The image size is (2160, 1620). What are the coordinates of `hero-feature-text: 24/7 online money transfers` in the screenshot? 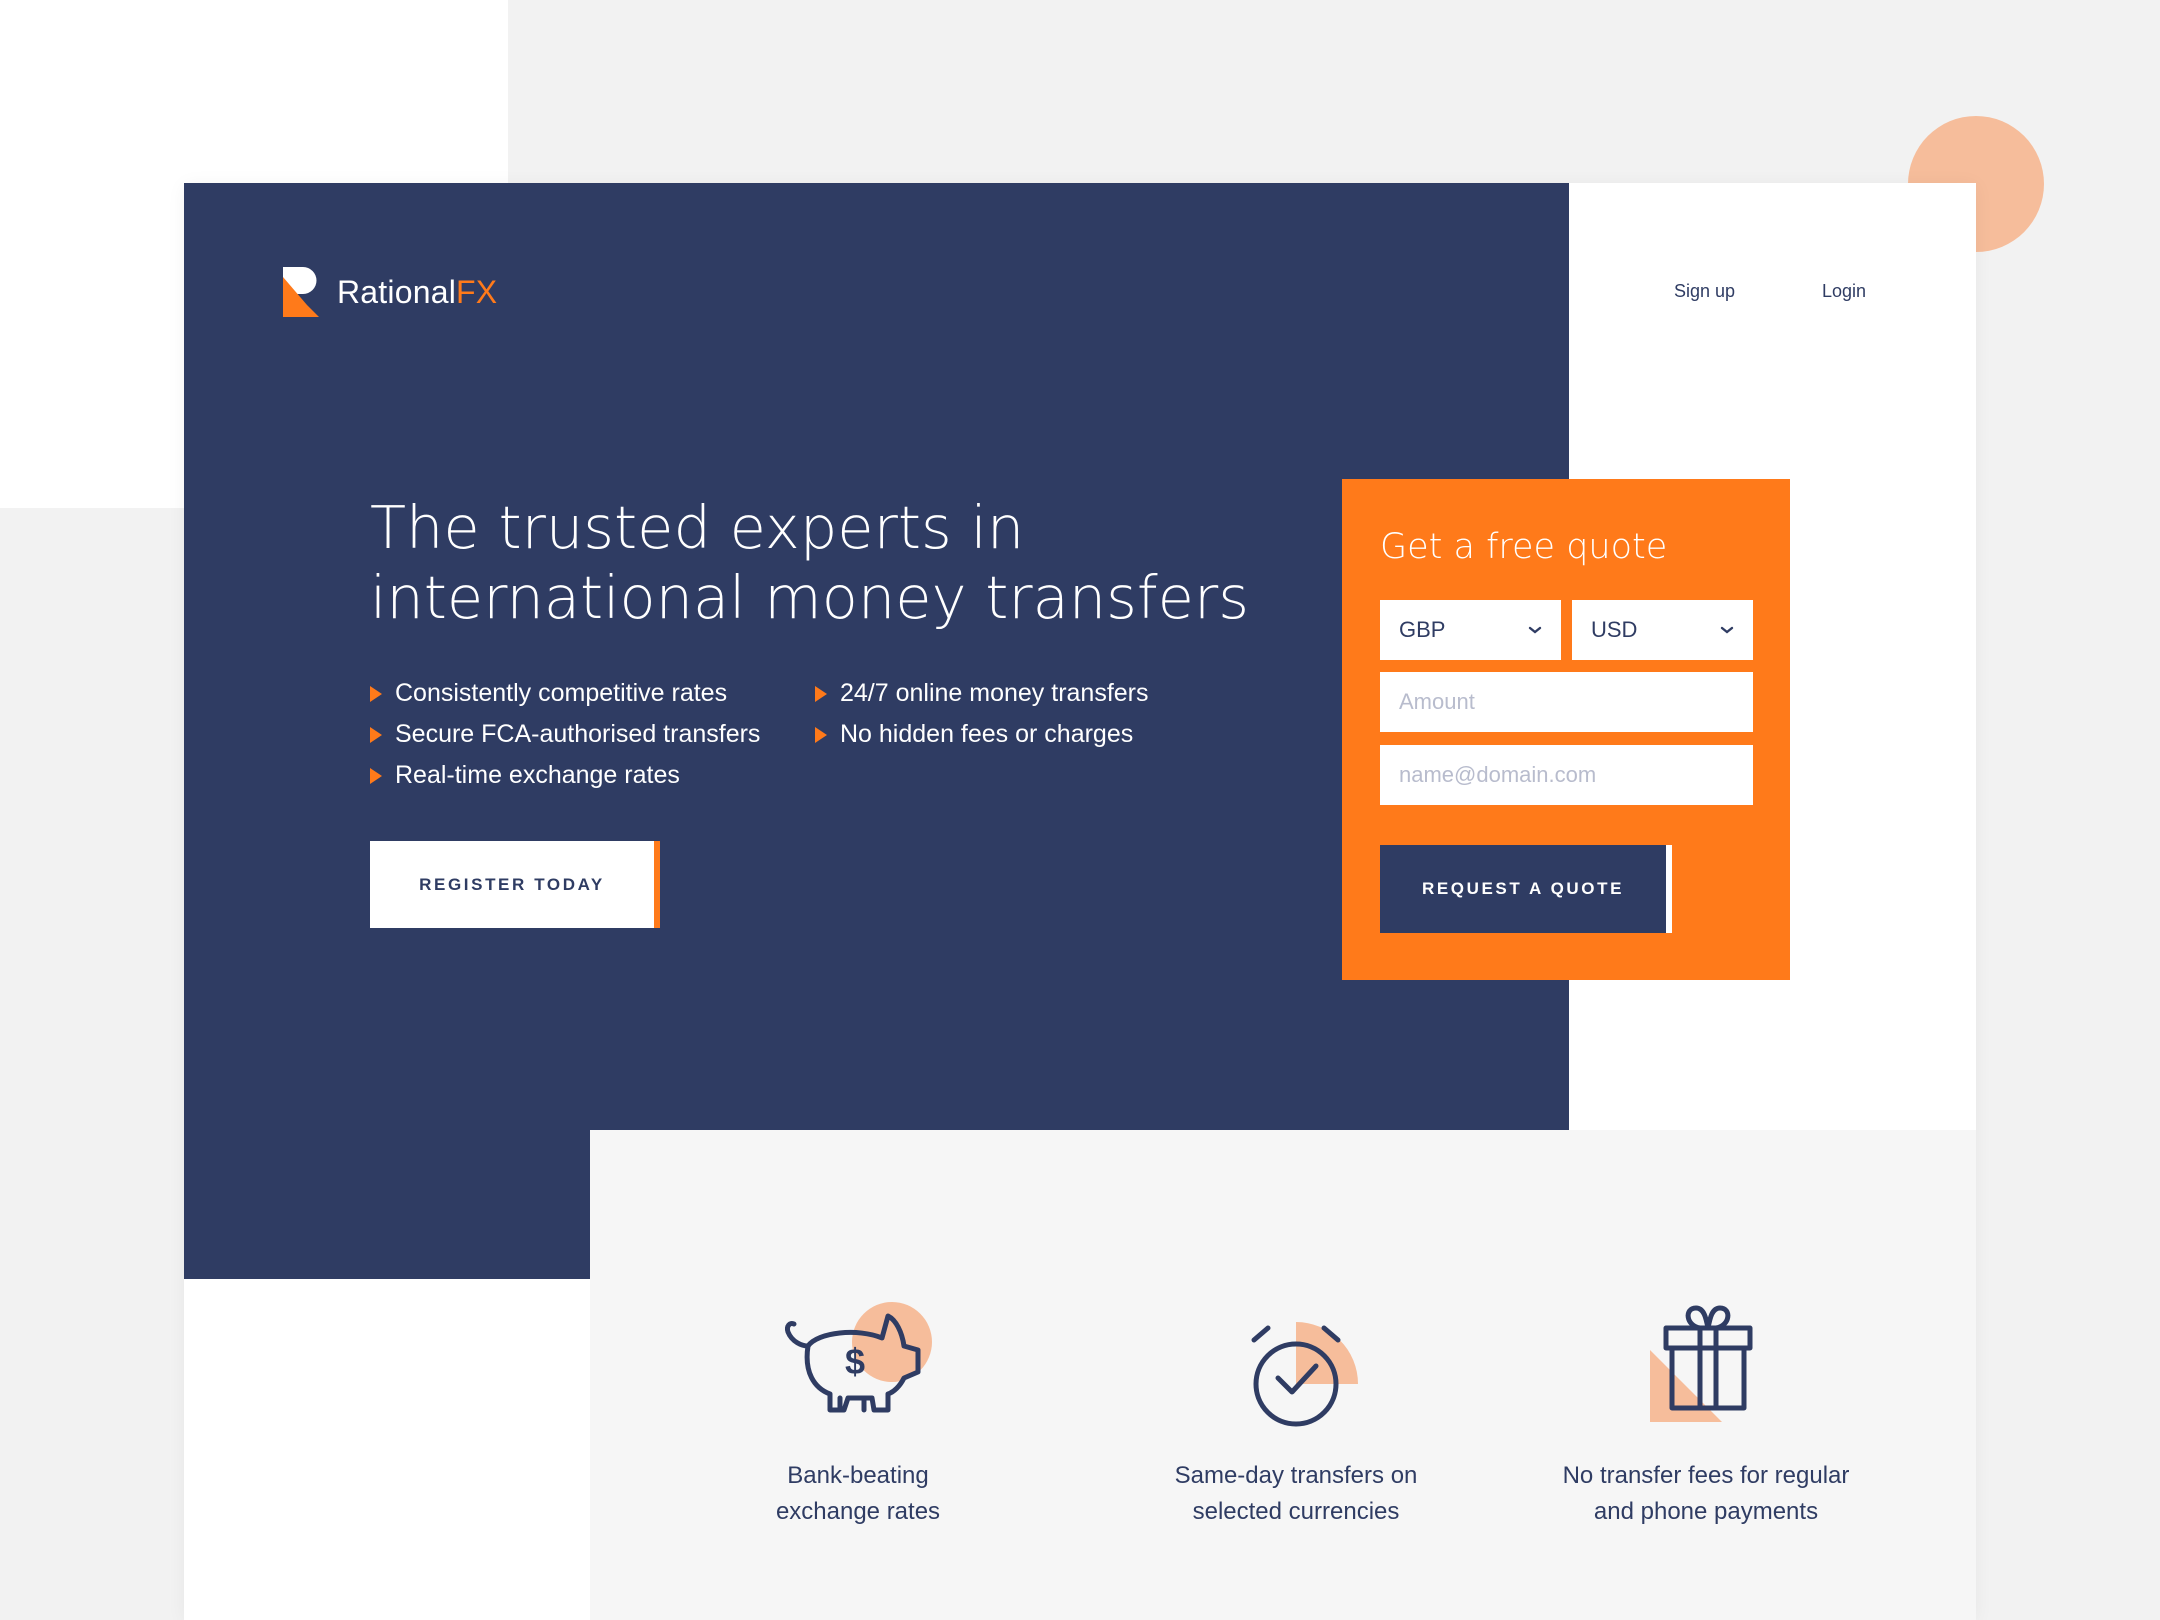 It's located at (994, 693).